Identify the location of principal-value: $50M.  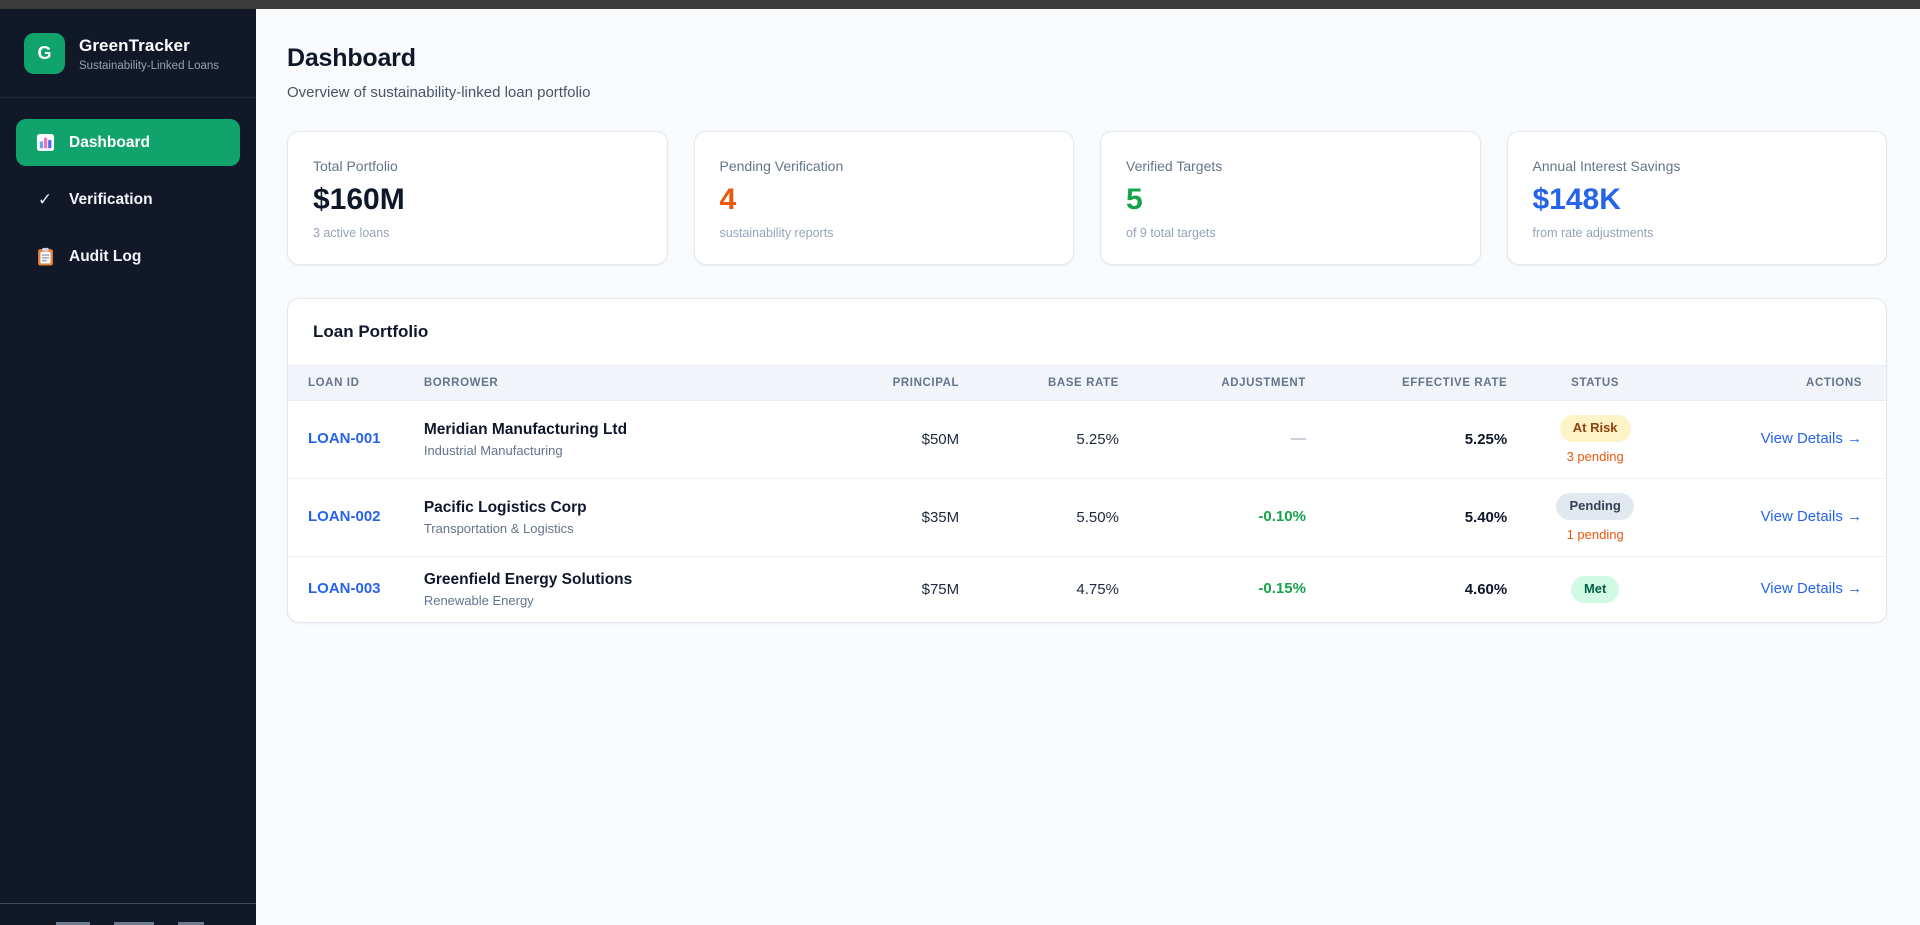
(895, 439).